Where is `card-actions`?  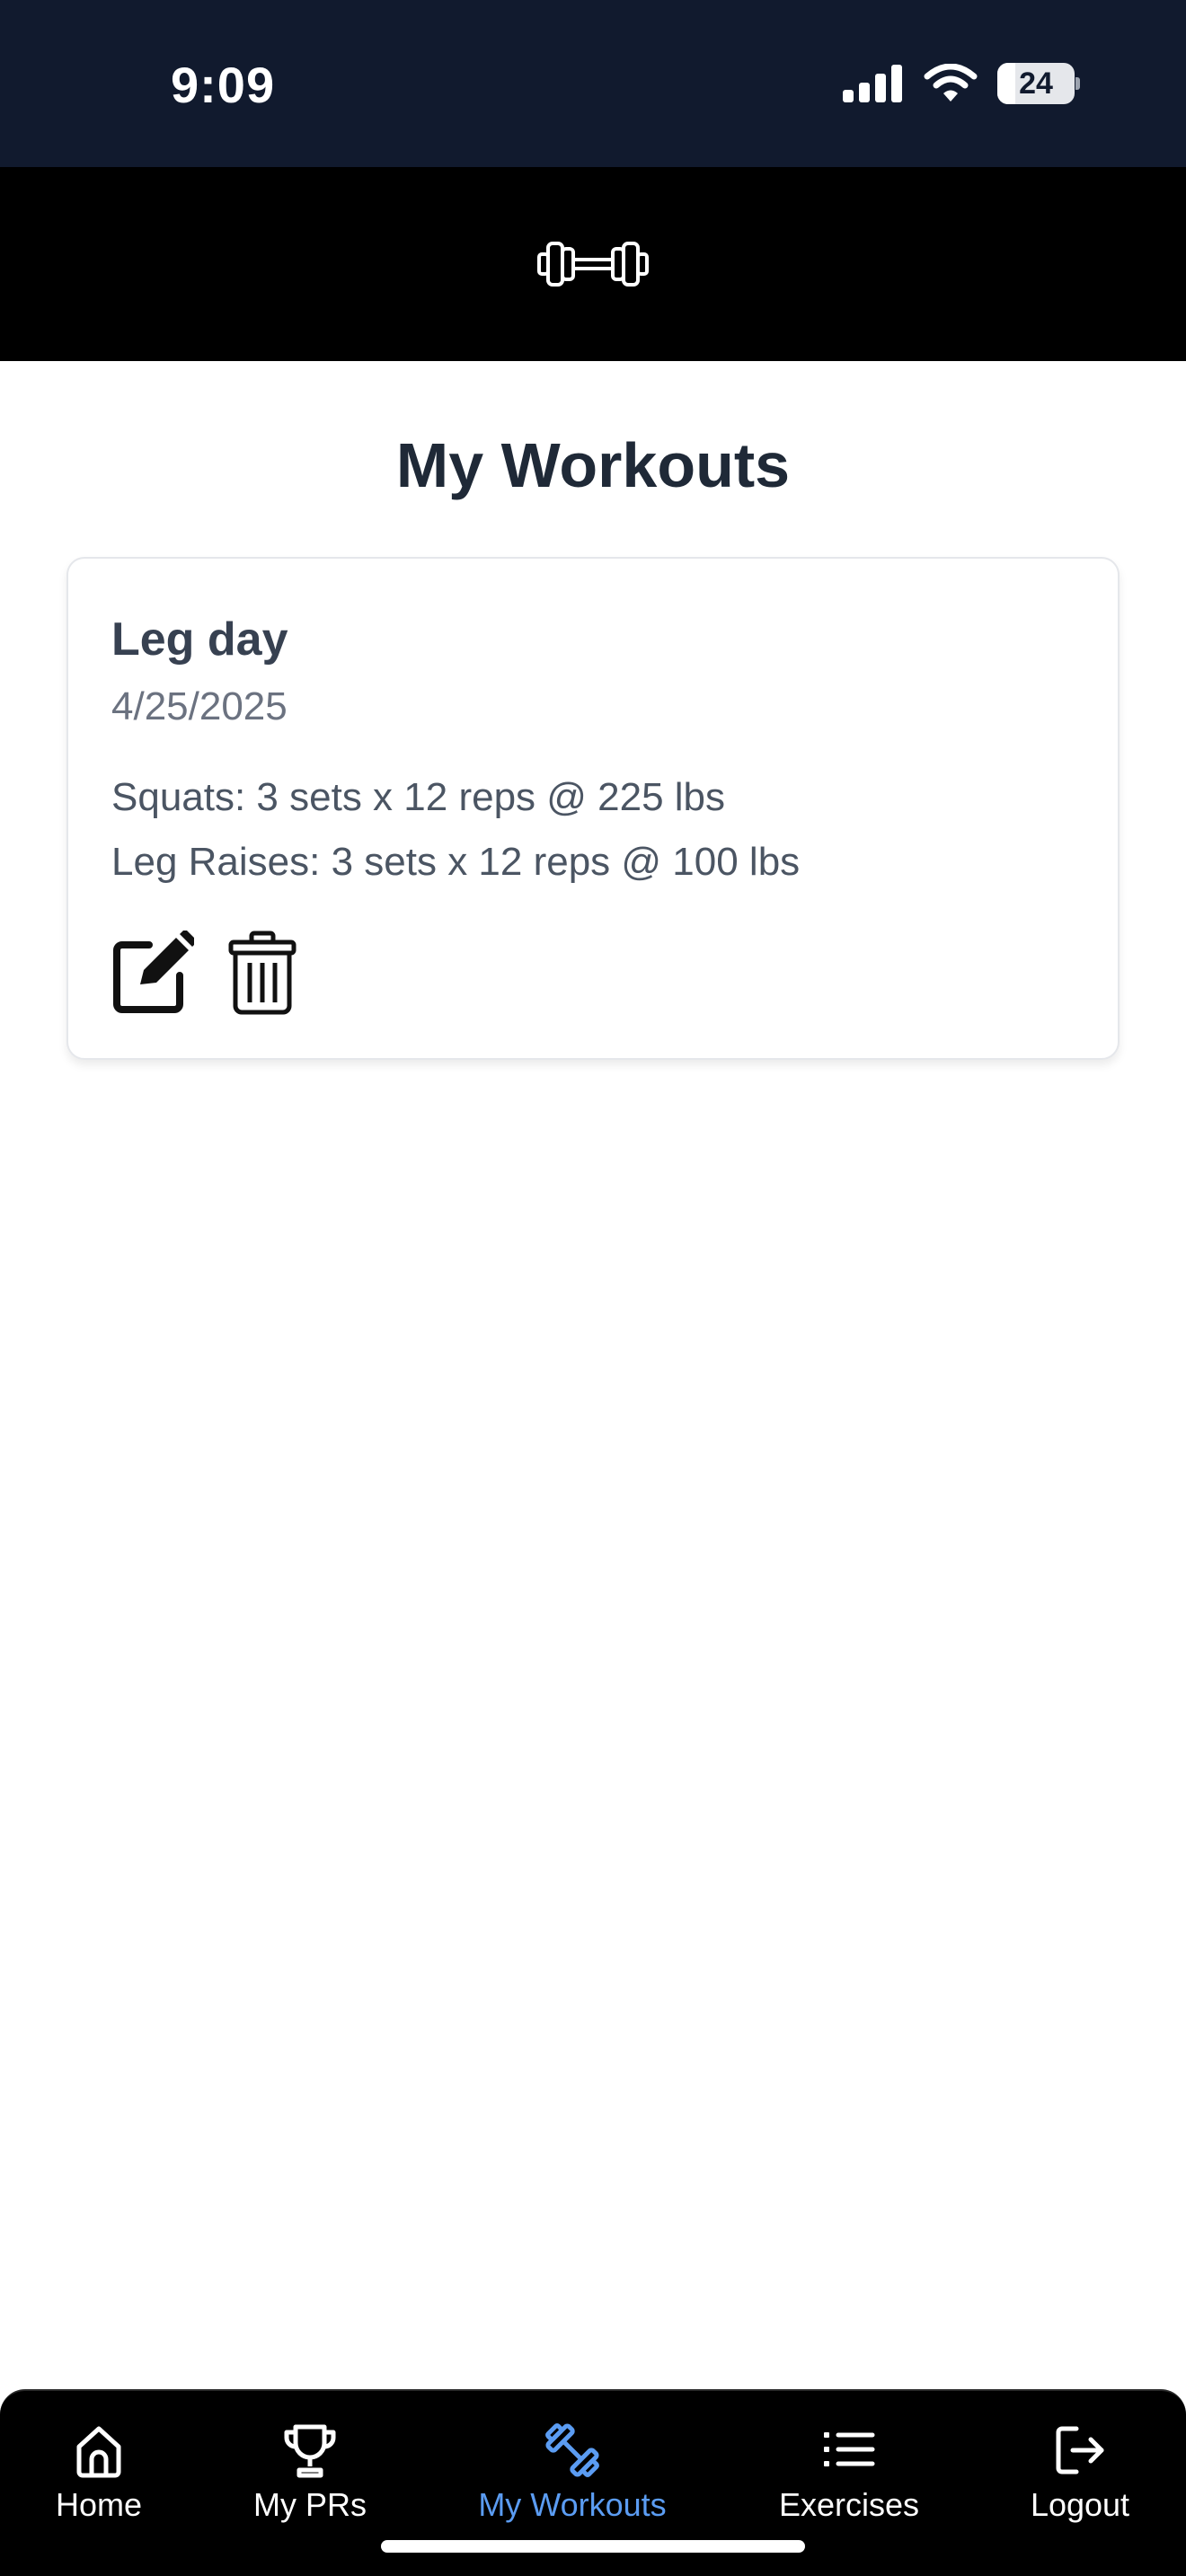 card-actions is located at coordinates (203, 973).